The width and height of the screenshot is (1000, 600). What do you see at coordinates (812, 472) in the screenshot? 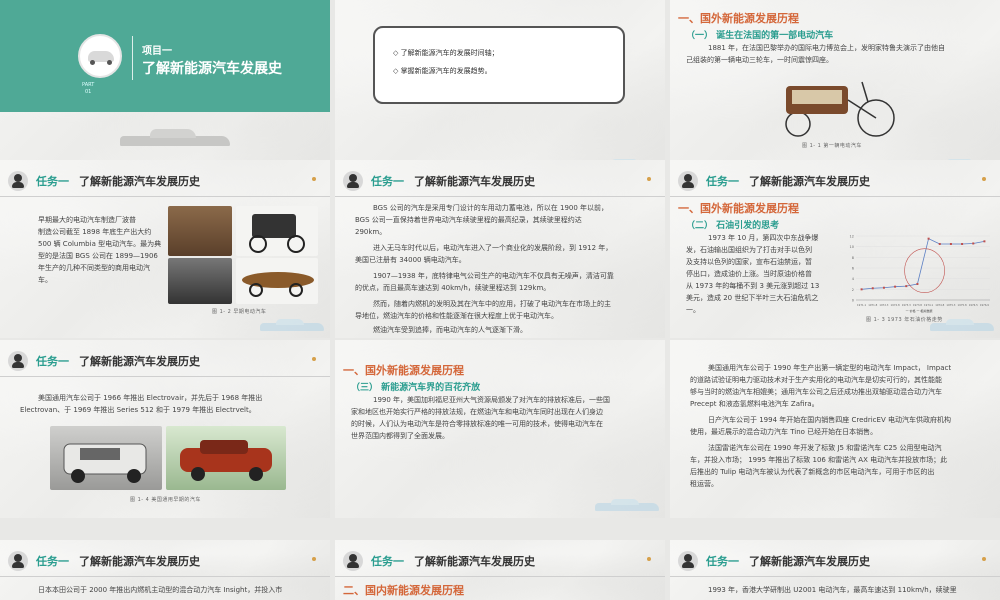
I see `paragraph-line: 后推出的 Tulip 电动汽车被认为代表了新概念的市区电动汽车，可用于市区的出` at bounding box center [812, 472].